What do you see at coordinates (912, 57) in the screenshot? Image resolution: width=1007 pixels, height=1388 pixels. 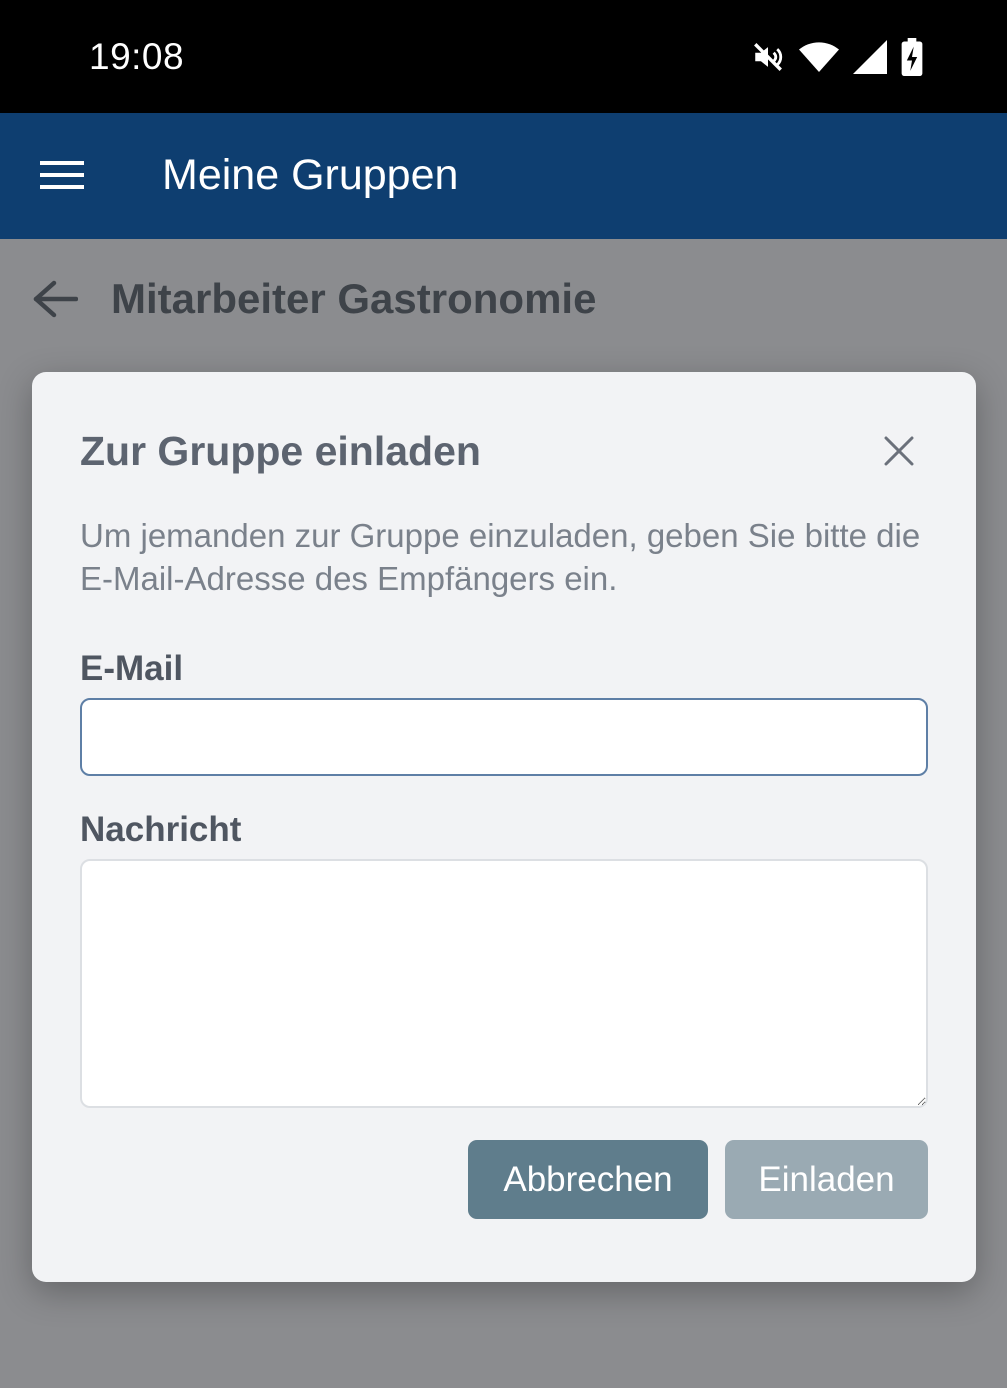 I see `battery-charging-icon` at bounding box center [912, 57].